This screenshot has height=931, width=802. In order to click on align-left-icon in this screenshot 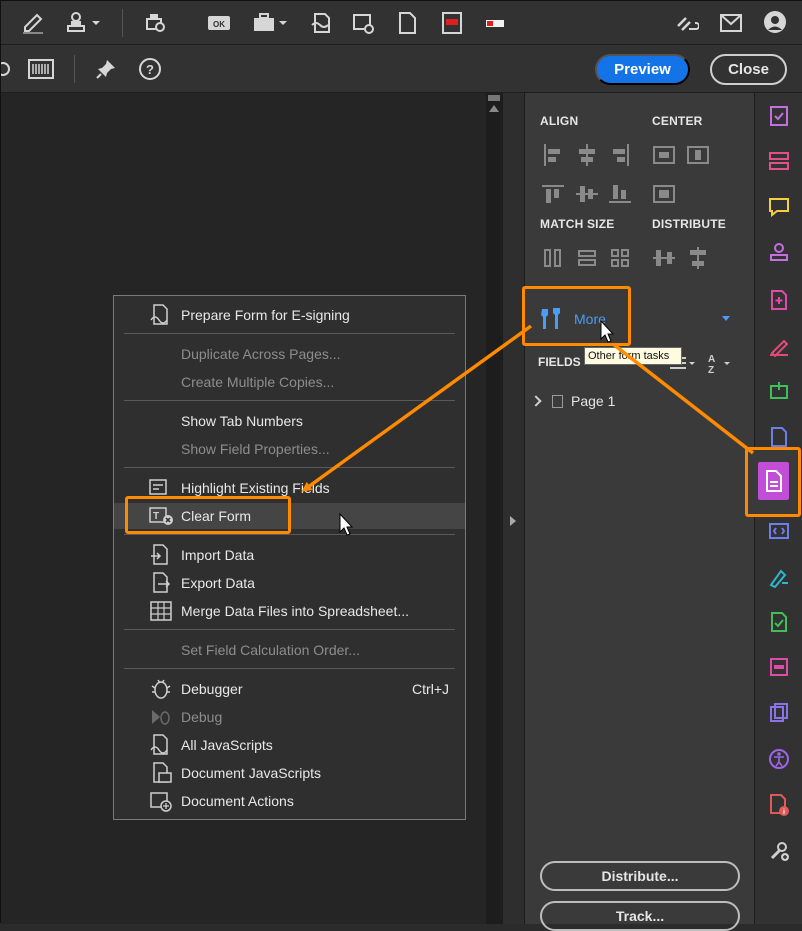, I will do `click(553, 155)`.